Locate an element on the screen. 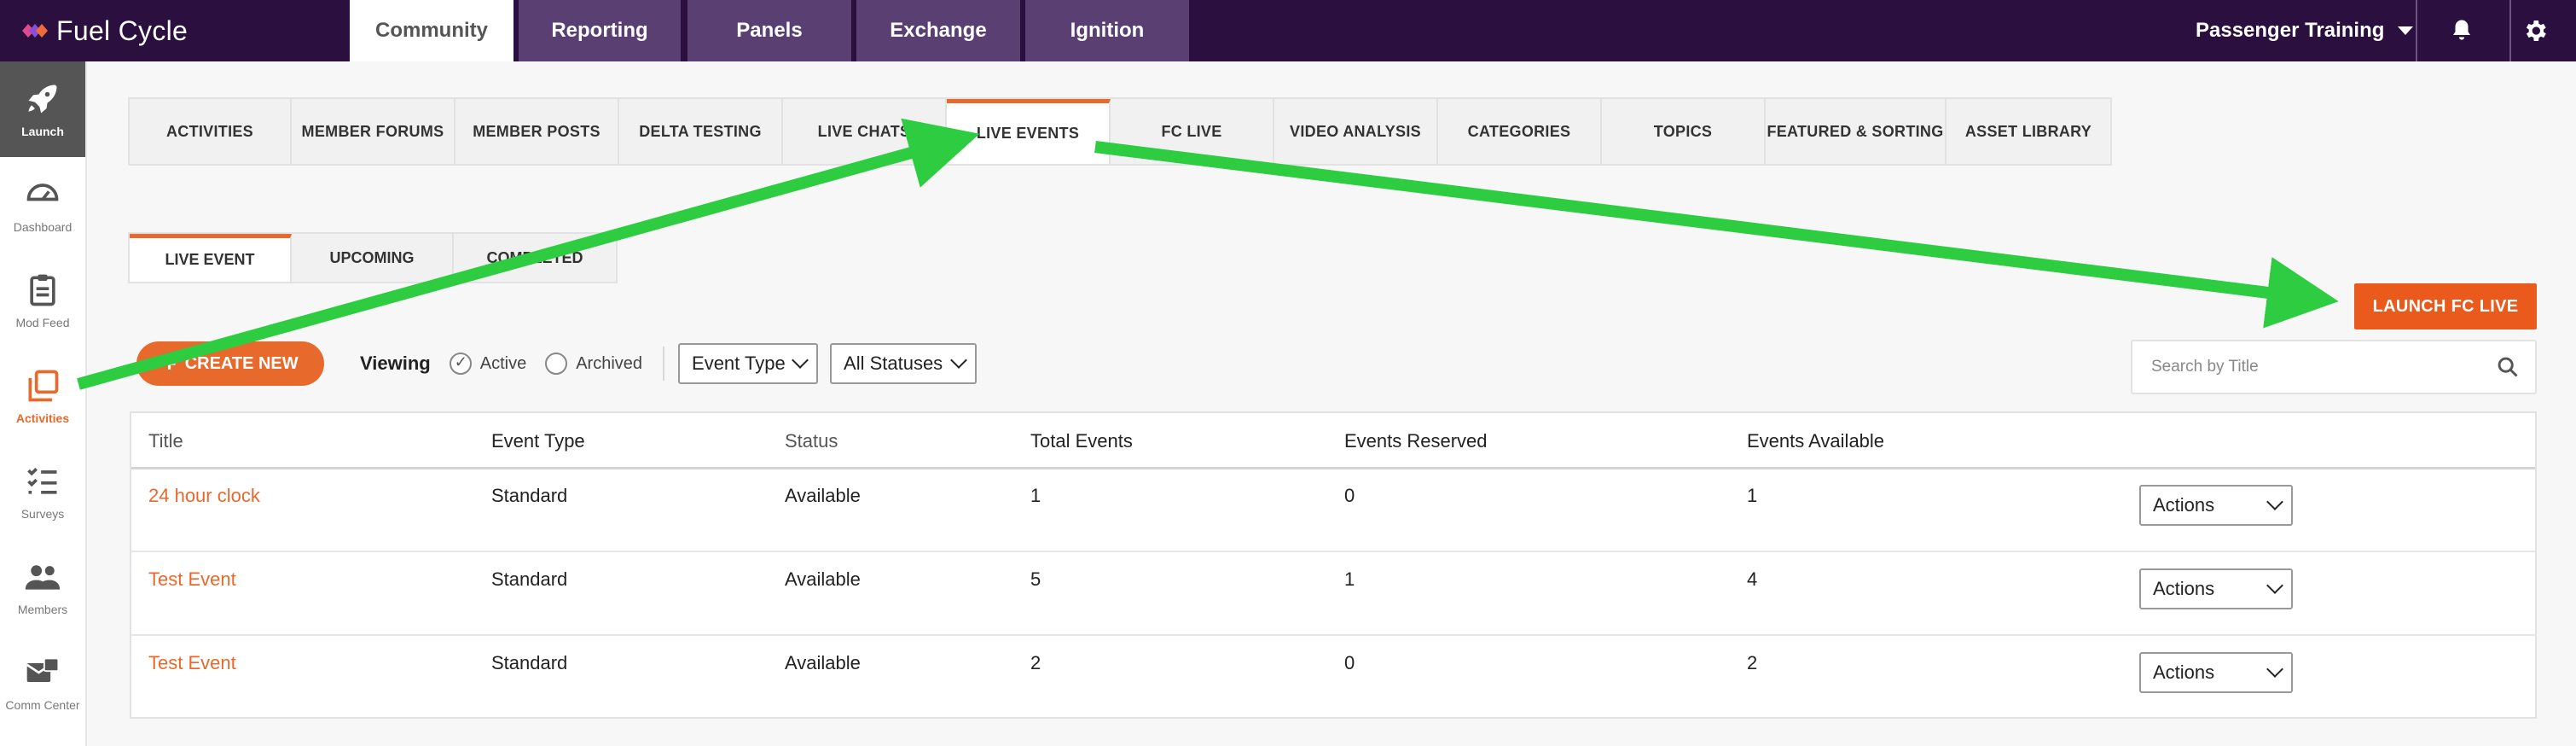 The height and width of the screenshot is (746, 2576). tab-fc-live: FC LIVE is located at coordinates (1192, 131).